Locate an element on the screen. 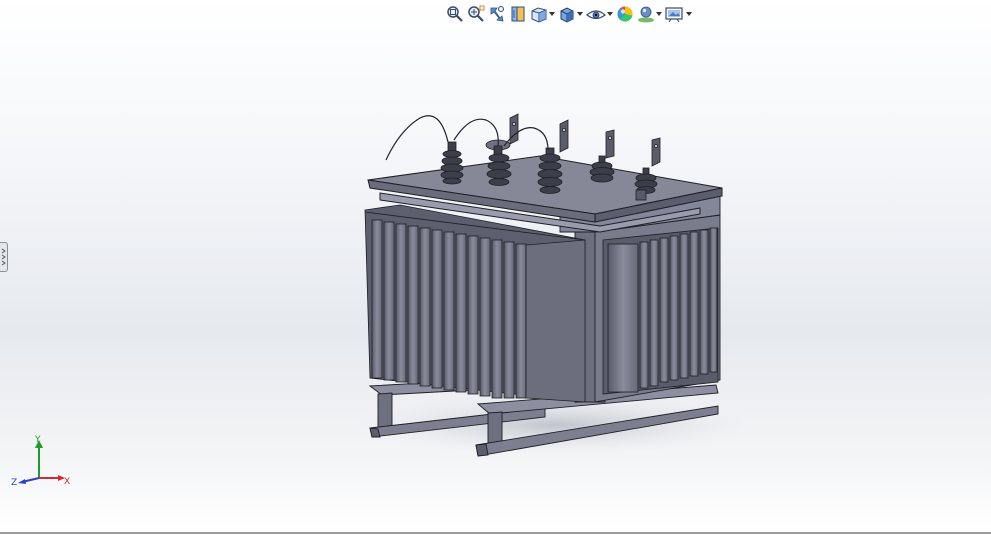  hide-show-items-button is located at coordinates (599, 14).